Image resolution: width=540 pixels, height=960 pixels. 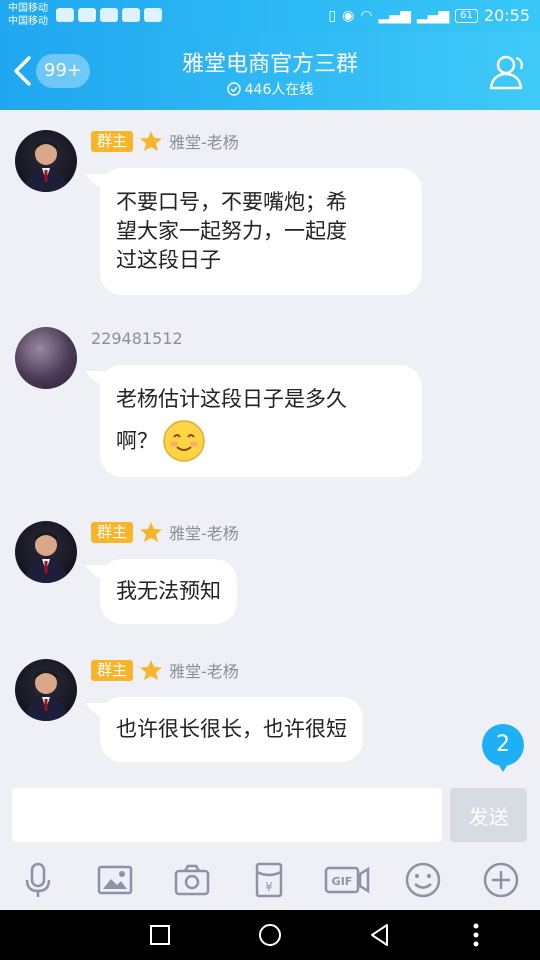 I want to click on new-messages-badge: 2, so click(x=503, y=748).